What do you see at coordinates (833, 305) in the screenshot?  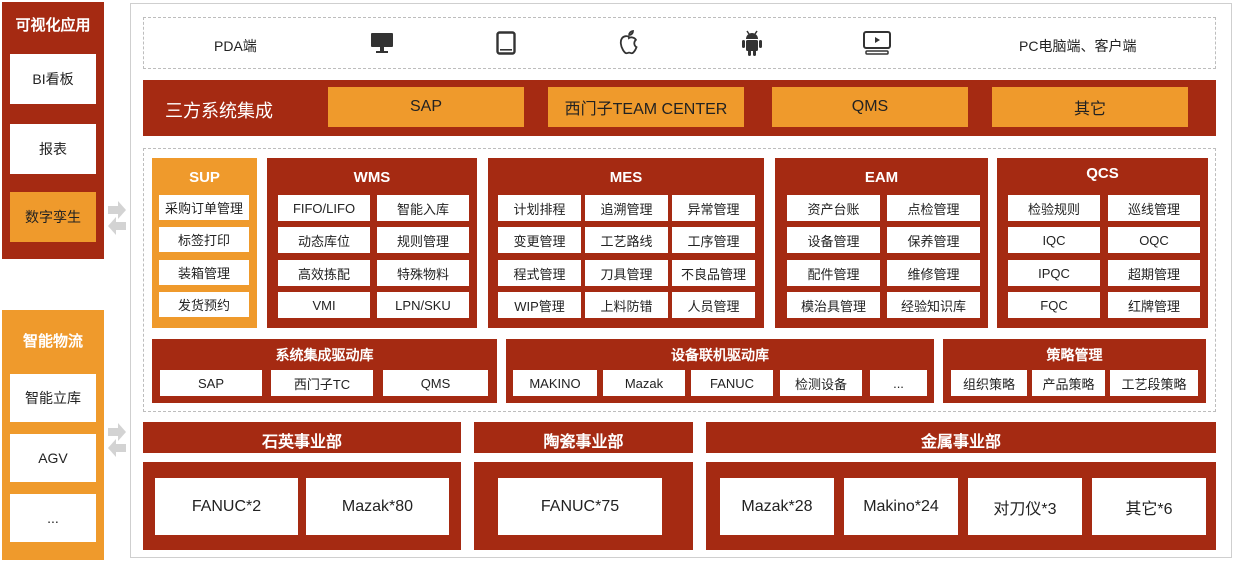 I see `eam-item: 模治具管理` at bounding box center [833, 305].